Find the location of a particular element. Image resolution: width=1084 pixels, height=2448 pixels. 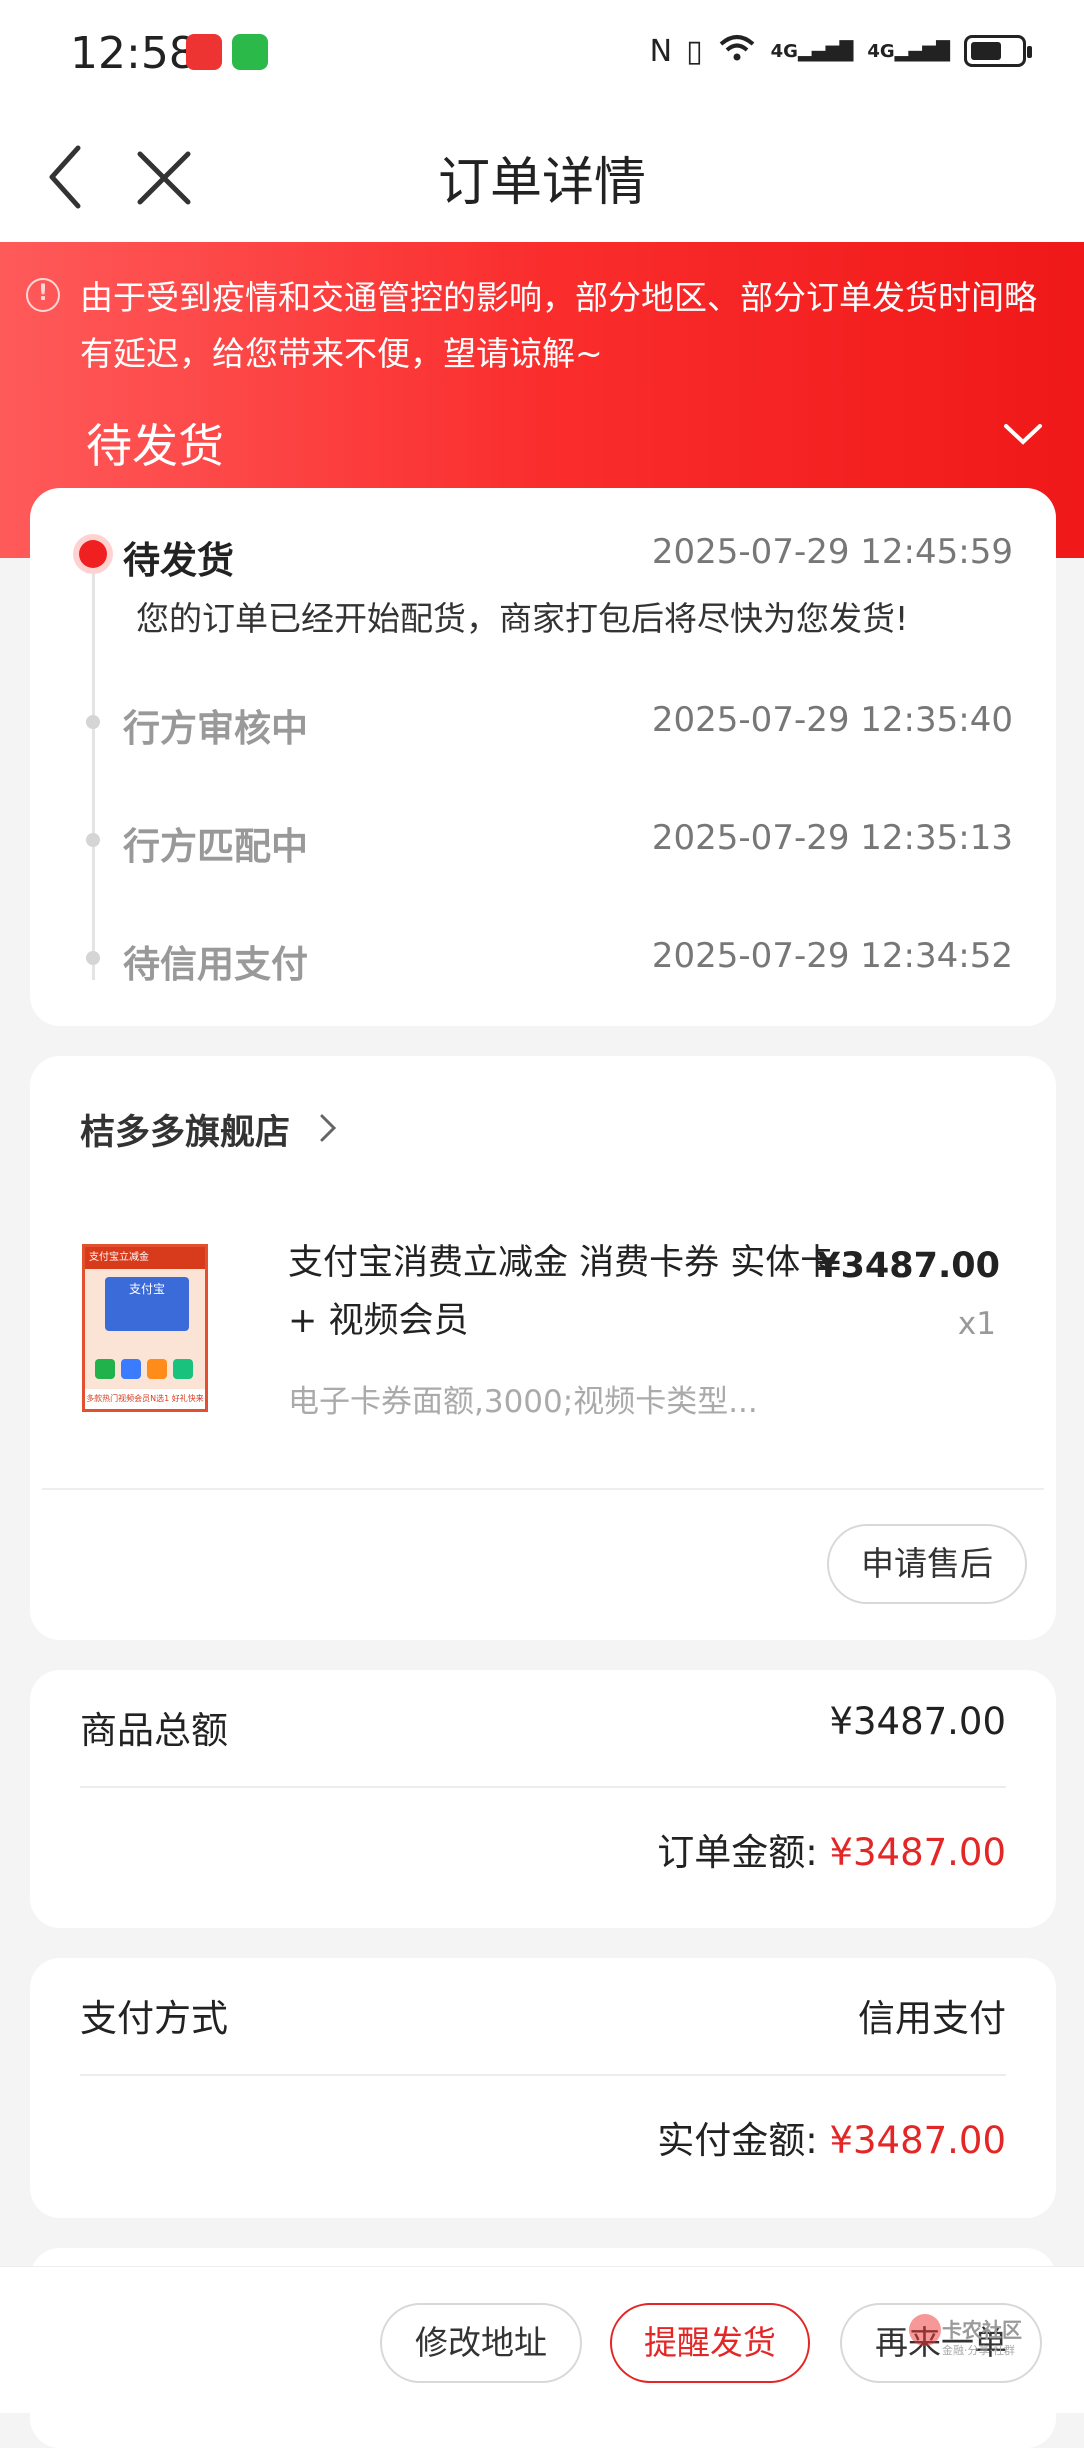

status-icons: N ▯ 4G▂▄▆█ 4G▂▄▆█ is located at coordinates (840, 51).